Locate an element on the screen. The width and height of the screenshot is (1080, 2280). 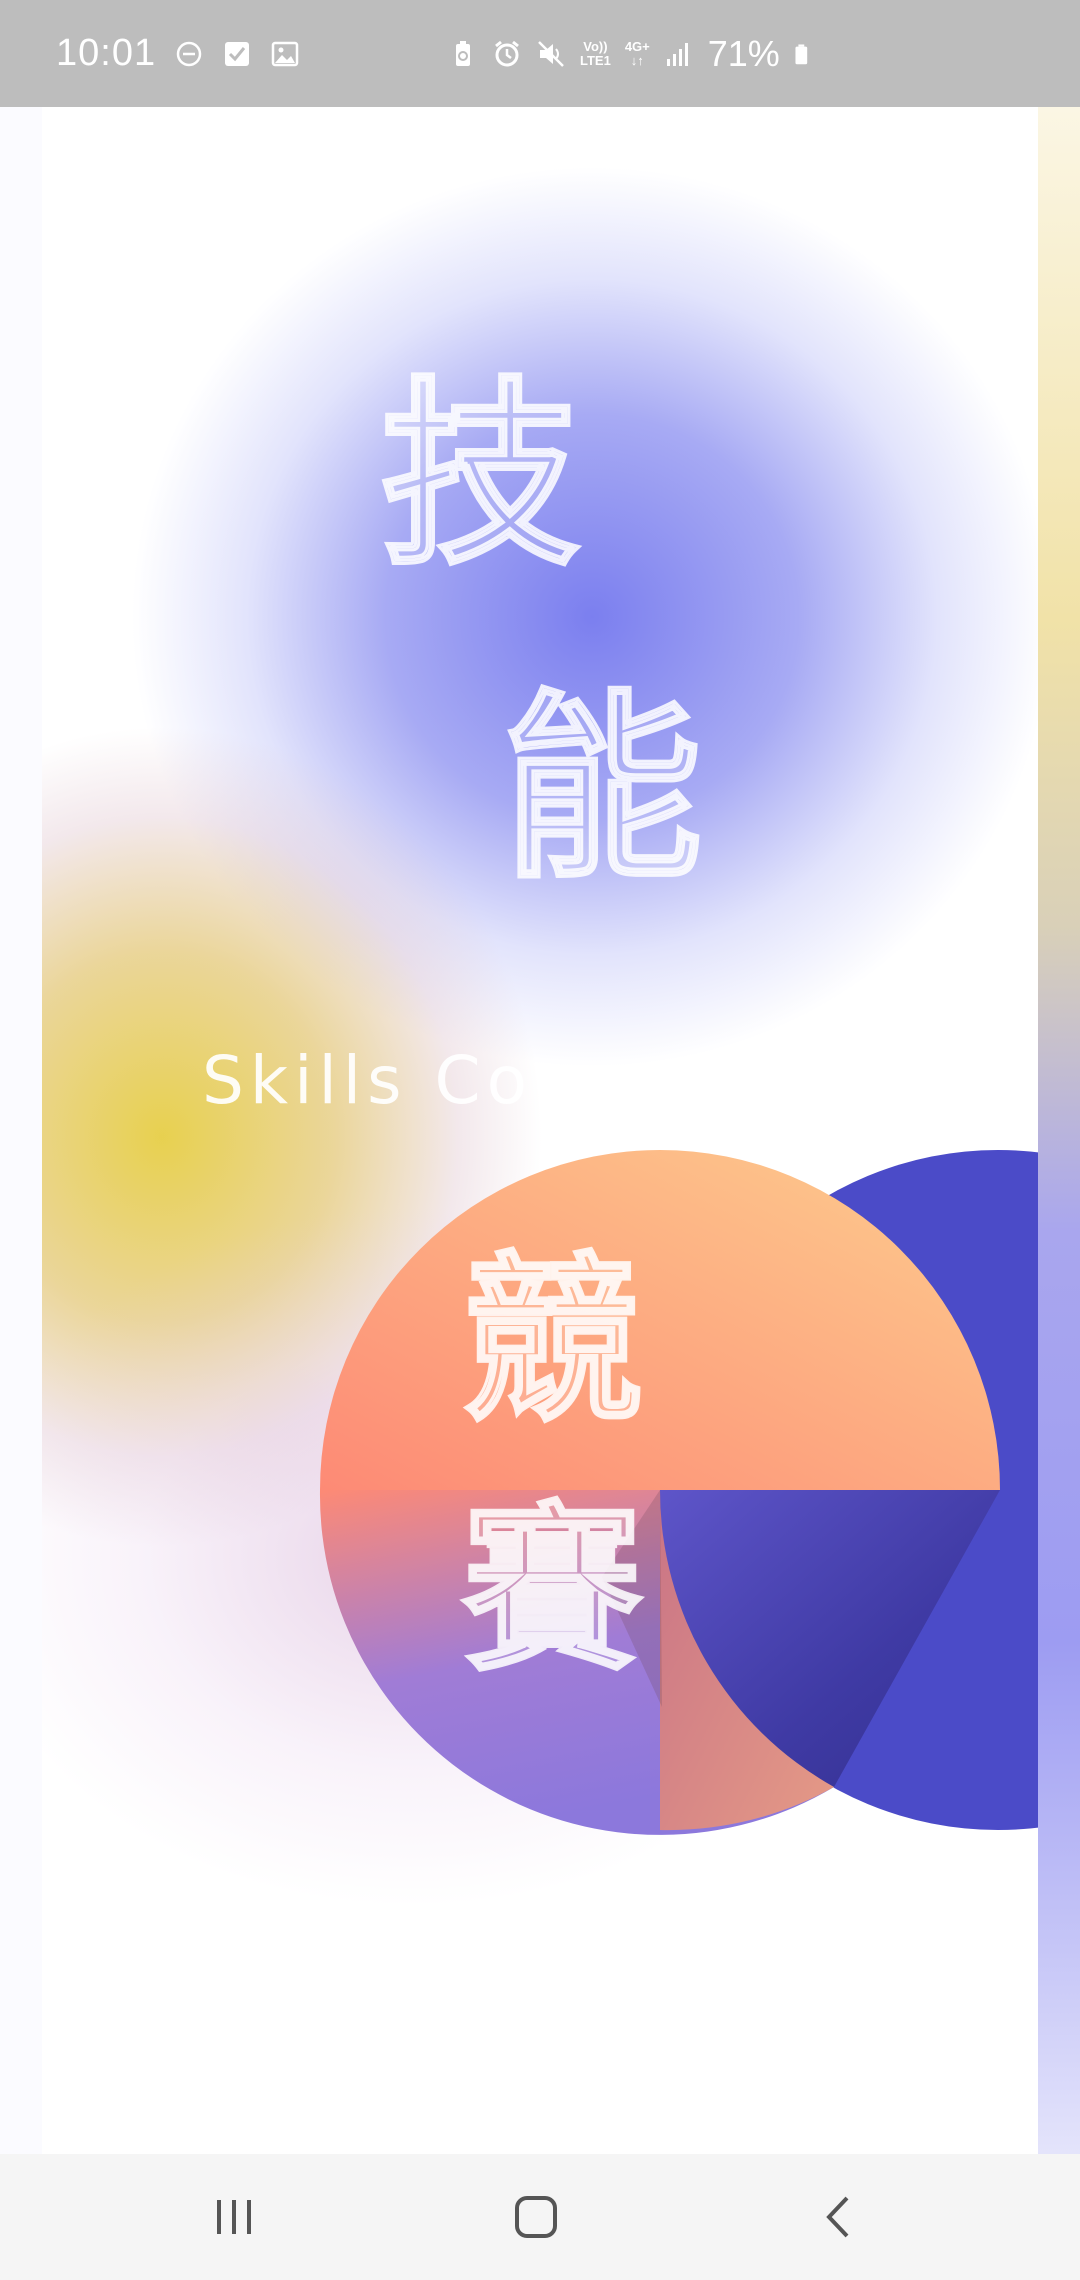
do-not-disturb-icon is located at coordinates (189, 53).